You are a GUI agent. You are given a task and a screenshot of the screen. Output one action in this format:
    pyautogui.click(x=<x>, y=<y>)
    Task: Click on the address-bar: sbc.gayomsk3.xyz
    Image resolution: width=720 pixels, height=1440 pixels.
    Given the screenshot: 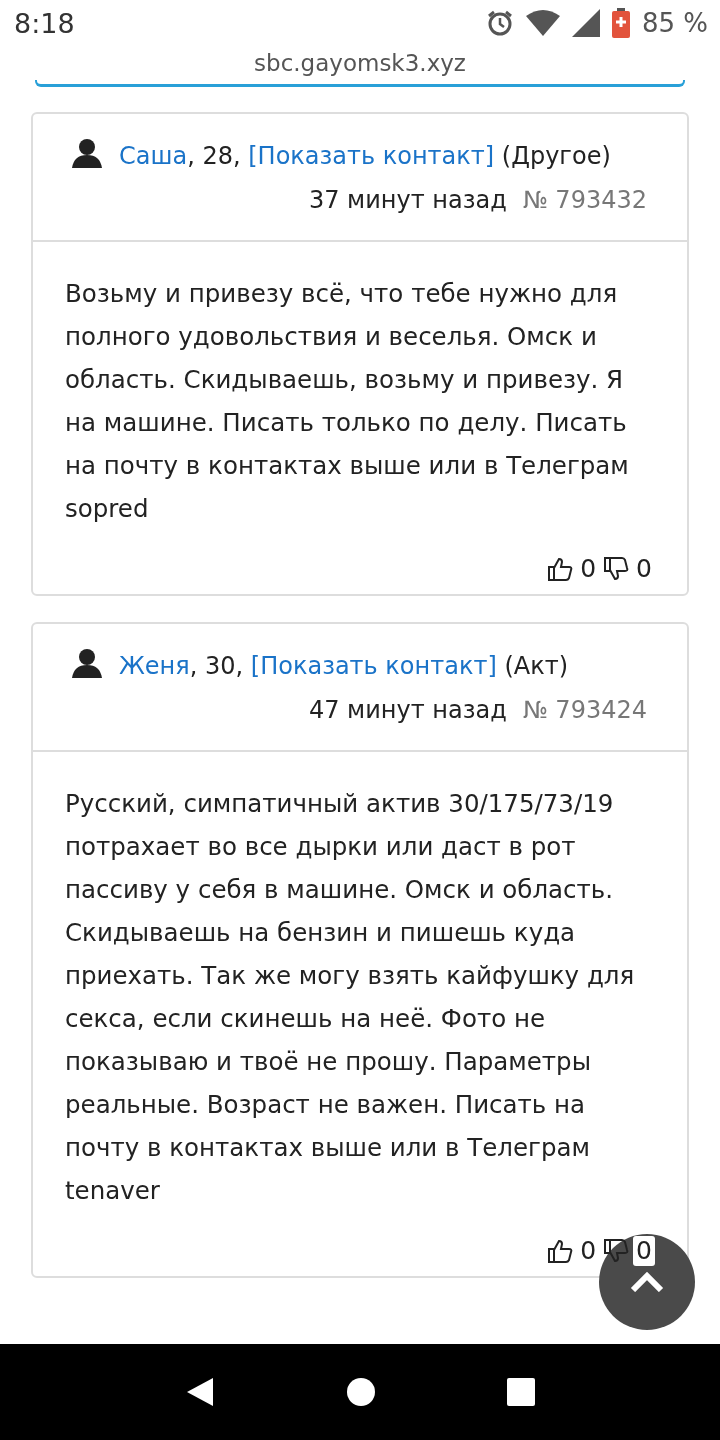 What is the action you would take?
    pyautogui.click(x=360, y=63)
    